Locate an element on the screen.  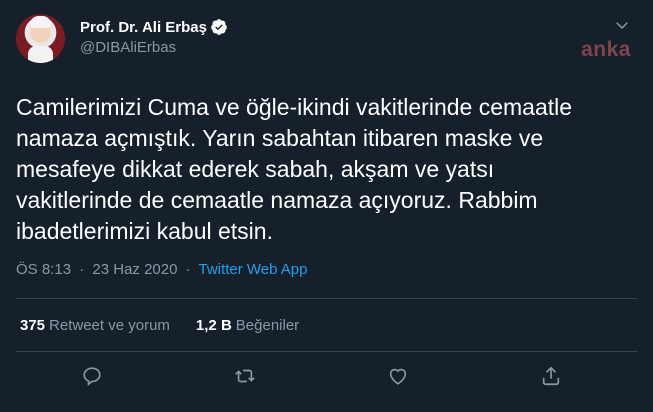
heart-icon is located at coordinates (398, 378).